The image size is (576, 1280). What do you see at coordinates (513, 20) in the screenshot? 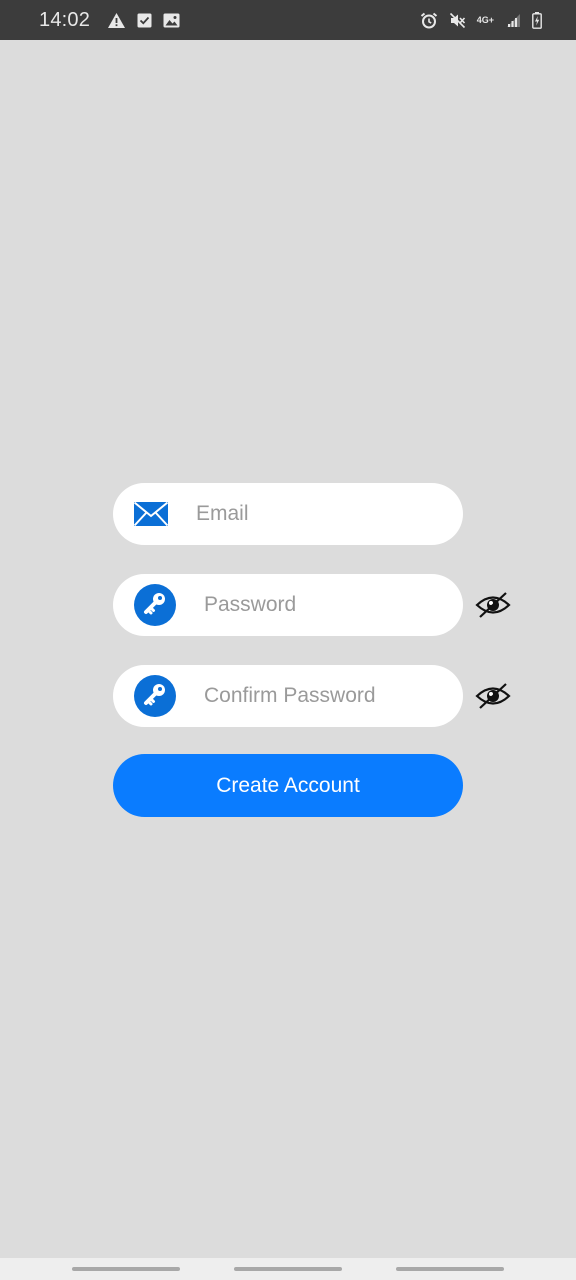
I see `signal-icon` at bounding box center [513, 20].